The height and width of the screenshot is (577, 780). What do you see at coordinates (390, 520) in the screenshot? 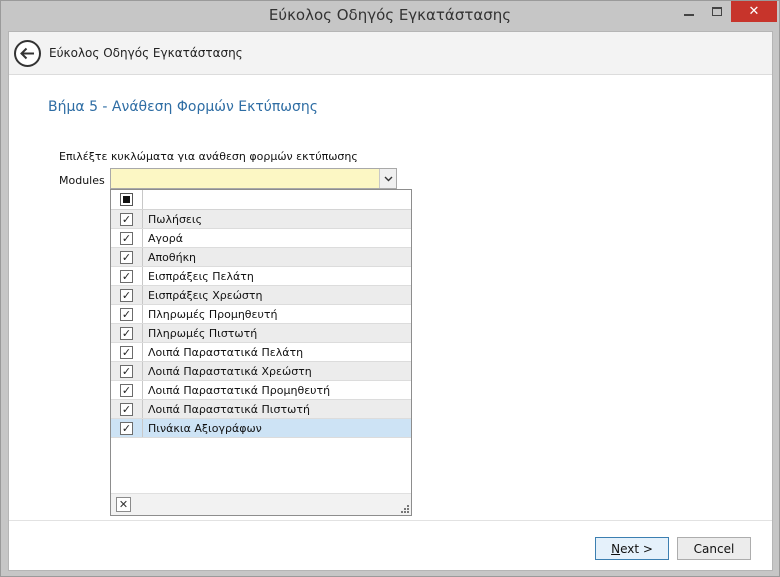
I see `footer-divider` at bounding box center [390, 520].